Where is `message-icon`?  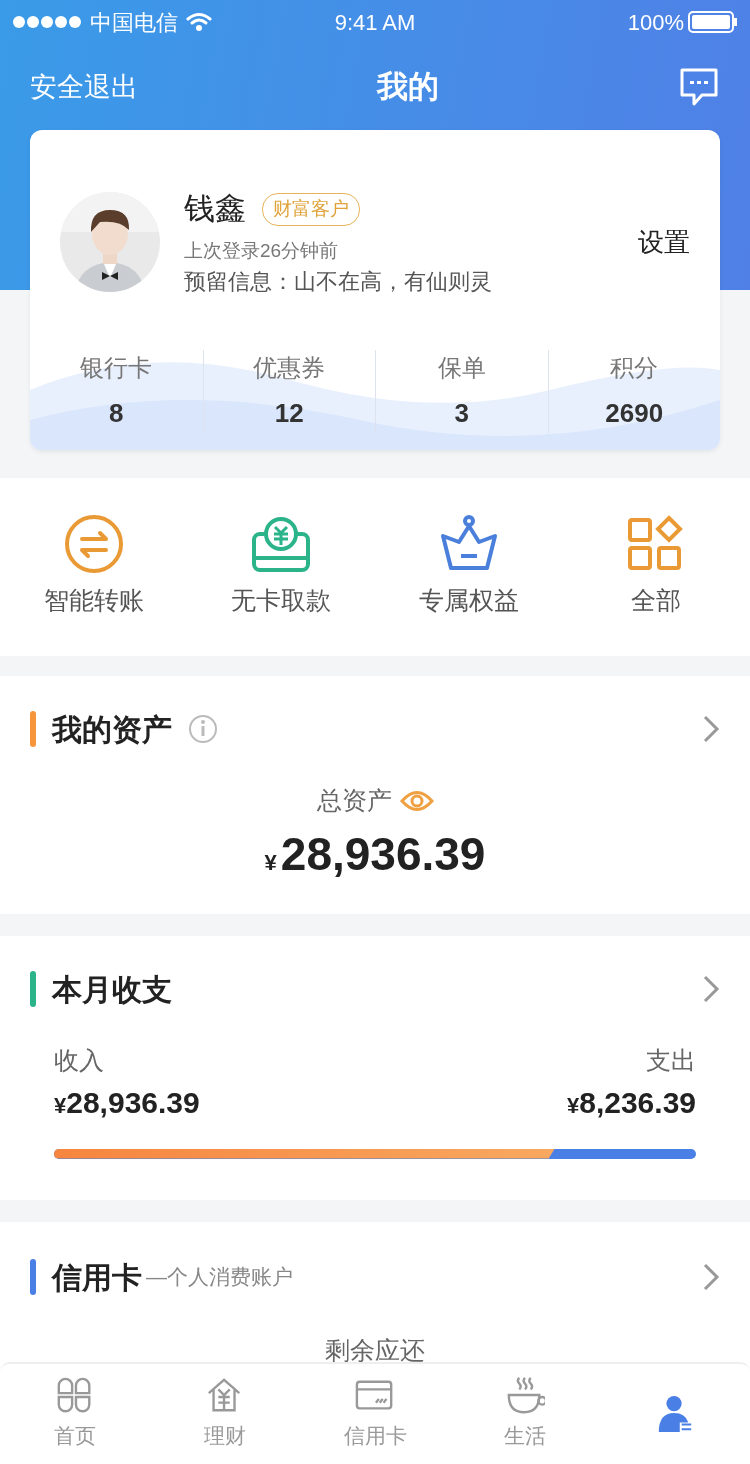
message-icon is located at coordinates (699, 87).